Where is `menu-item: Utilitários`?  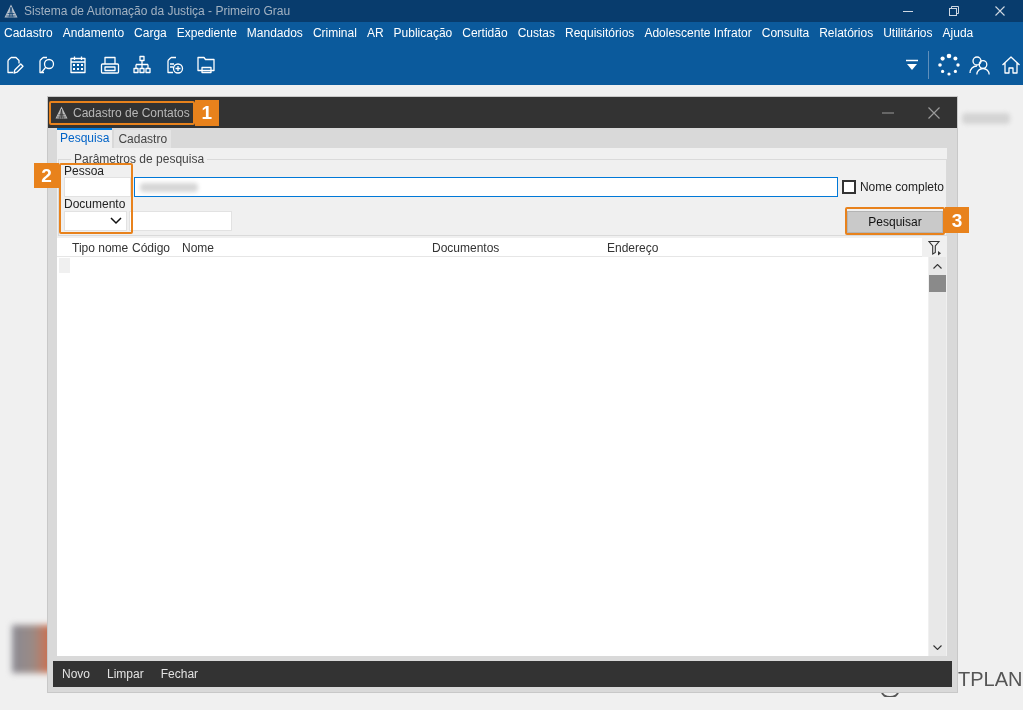
menu-item: Utilitários is located at coordinates (908, 33).